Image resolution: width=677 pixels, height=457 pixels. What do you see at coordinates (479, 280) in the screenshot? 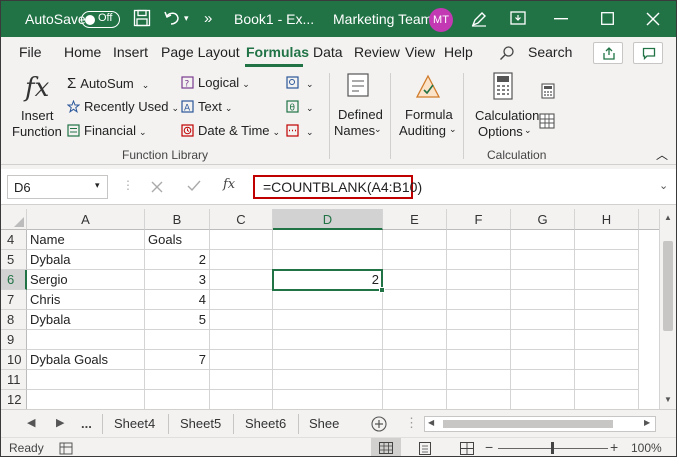
I see `cell-f6` at bounding box center [479, 280].